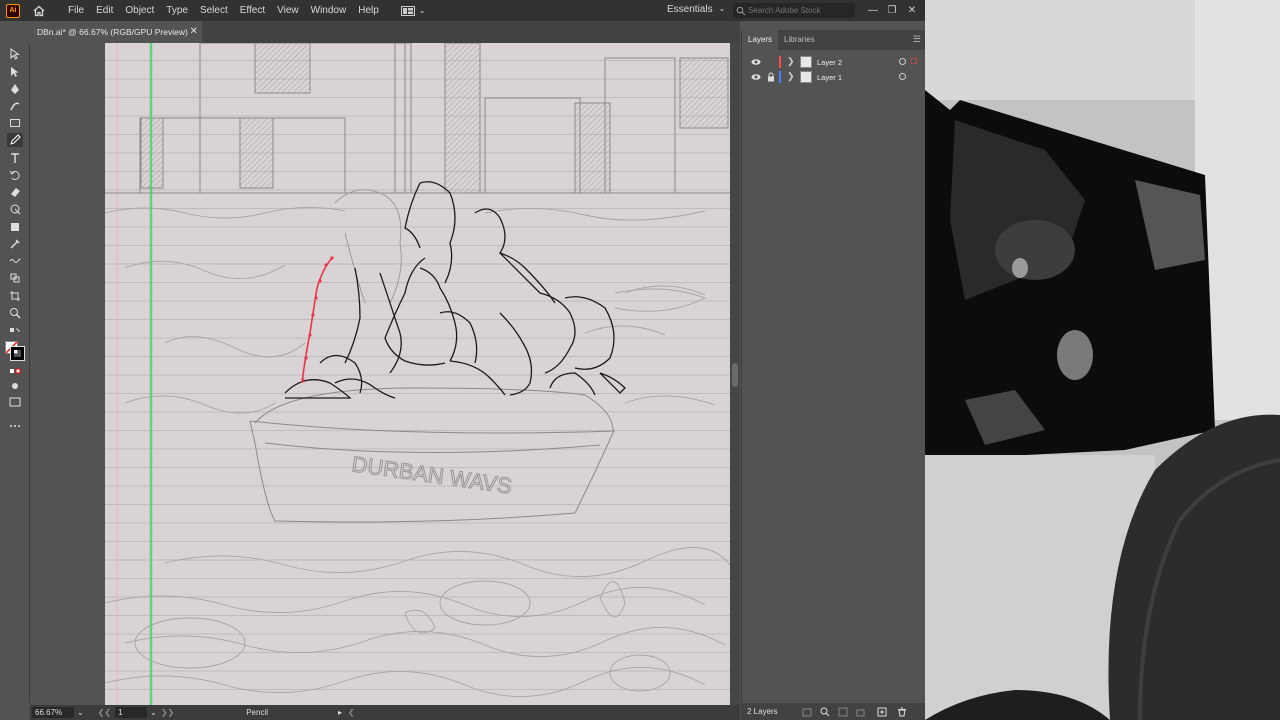  Describe the element at coordinates (760, 40) in the screenshot. I see `tab-layers: Layers` at that location.